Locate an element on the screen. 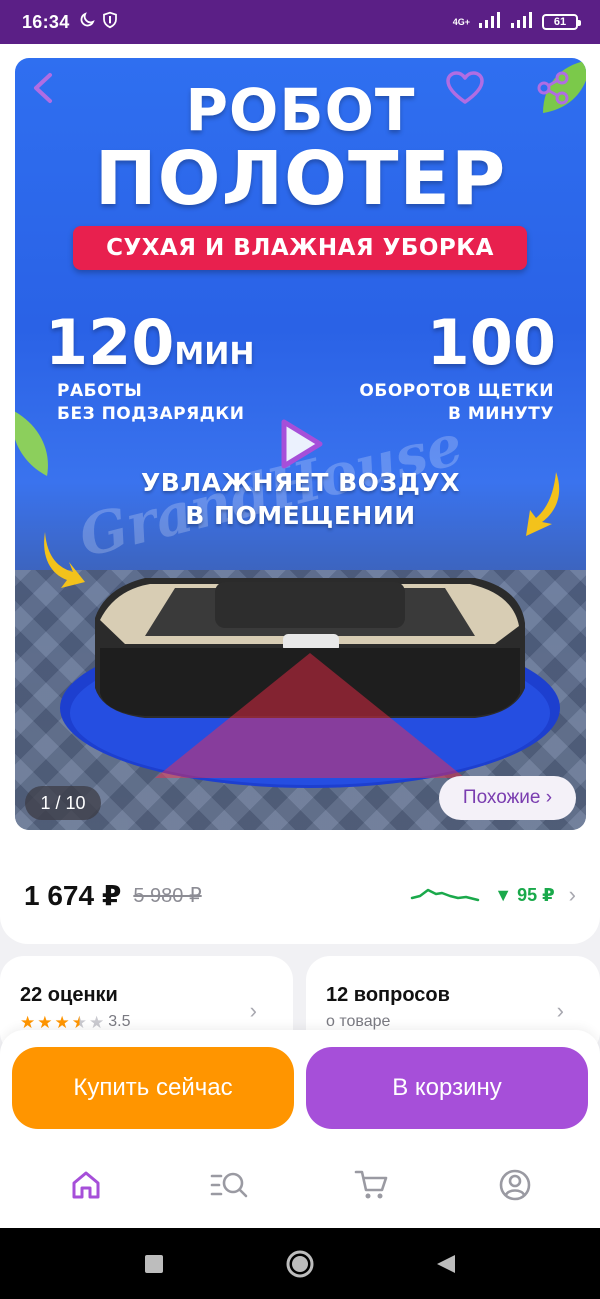 This screenshot has width=600, height=1299. stat-work-time-value: 120 is located at coordinates (110, 342).